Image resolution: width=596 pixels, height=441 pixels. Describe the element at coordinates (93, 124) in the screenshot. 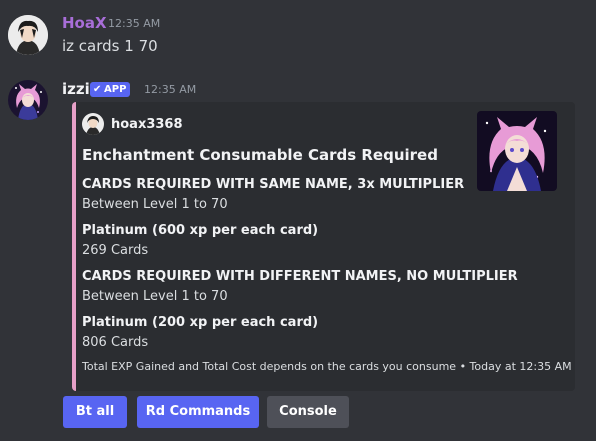

I see `embed-author-avatar` at that location.